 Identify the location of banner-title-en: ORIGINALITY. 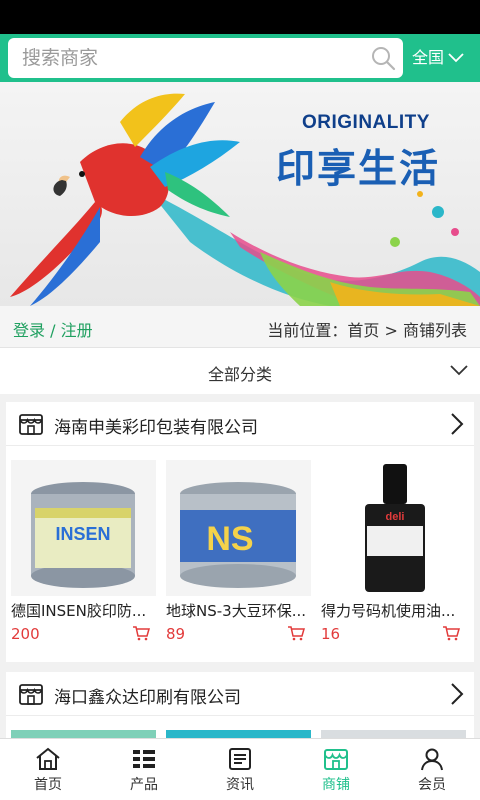
(366, 122).